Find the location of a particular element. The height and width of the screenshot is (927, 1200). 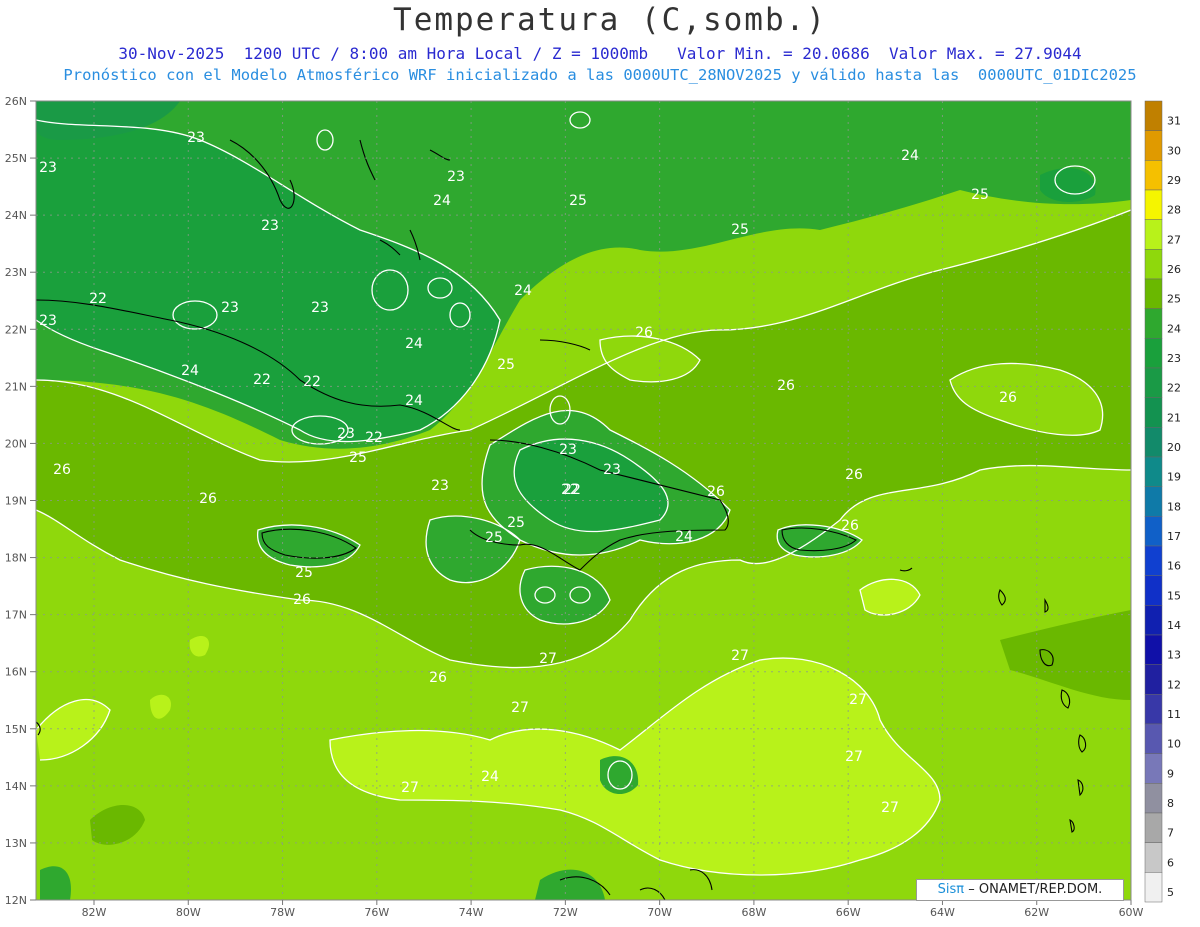

credit-text: – ONAMET/REP.DOM. is located at coordinates (1035, 889).